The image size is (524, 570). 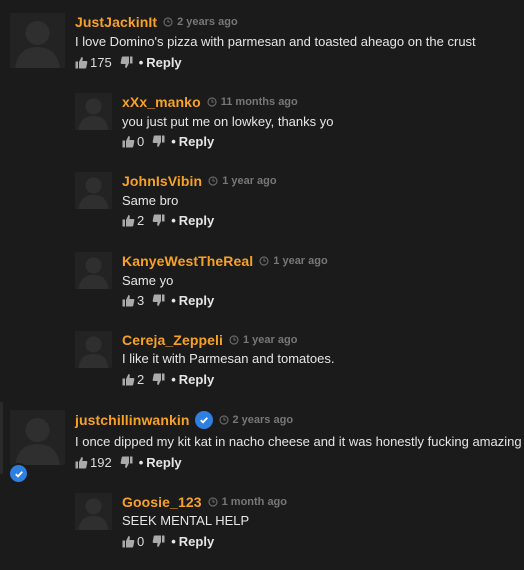 I want to click on like-count: 192, so click(x=101, y=462).